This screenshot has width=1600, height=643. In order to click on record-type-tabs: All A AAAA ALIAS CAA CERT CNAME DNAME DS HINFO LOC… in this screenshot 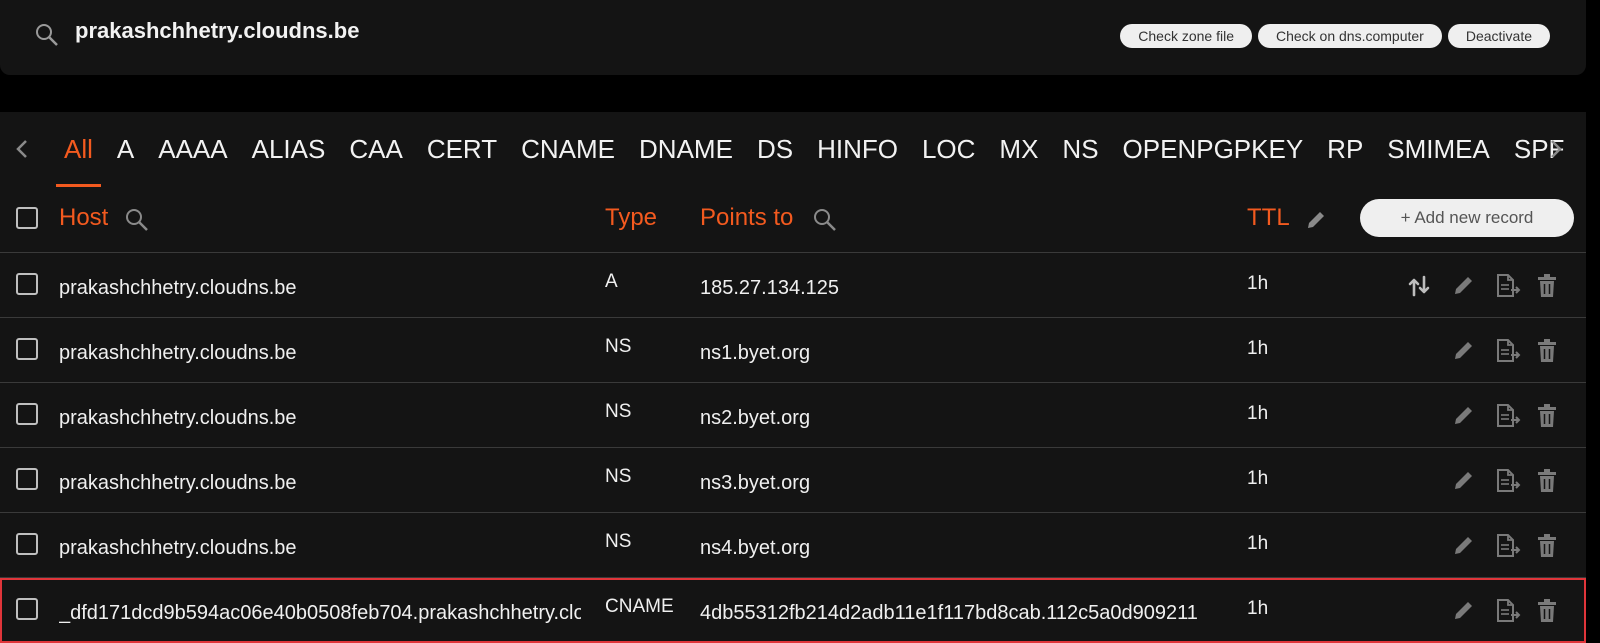, I will do `click(793, 149)`.